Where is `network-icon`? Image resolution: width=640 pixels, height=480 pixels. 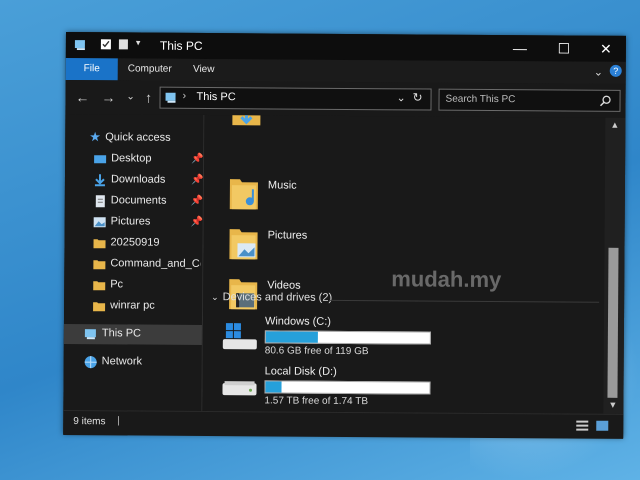 network-icon is located at coordinates (90, 362).